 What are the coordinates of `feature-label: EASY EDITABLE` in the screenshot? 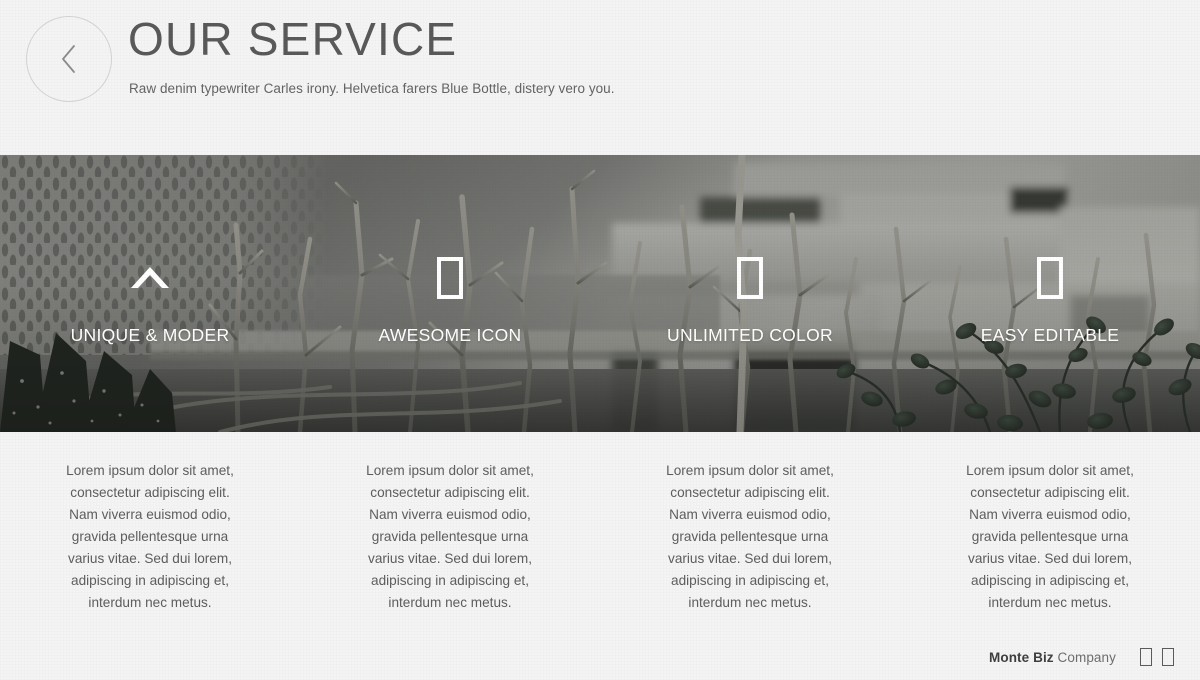 It's located at (1050, 335).